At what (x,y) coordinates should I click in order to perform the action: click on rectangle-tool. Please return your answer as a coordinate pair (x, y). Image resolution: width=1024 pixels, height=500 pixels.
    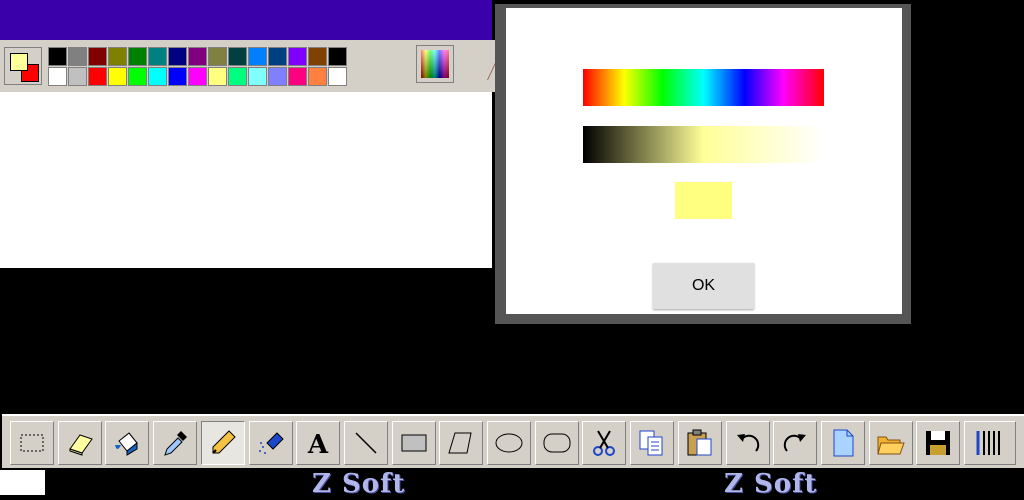
    Looking at the image, I should click on (413, 443).